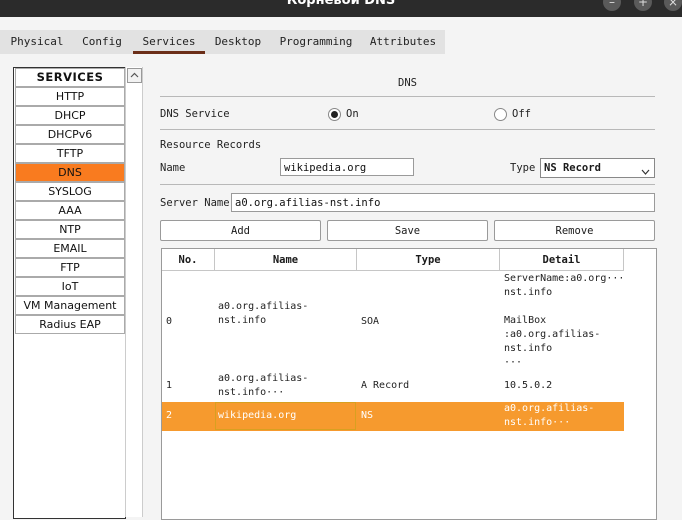  What do you see at coordinates (134, 292) in the screenshot?
I see `services-scrollbar` at bounding box center [134, 292].